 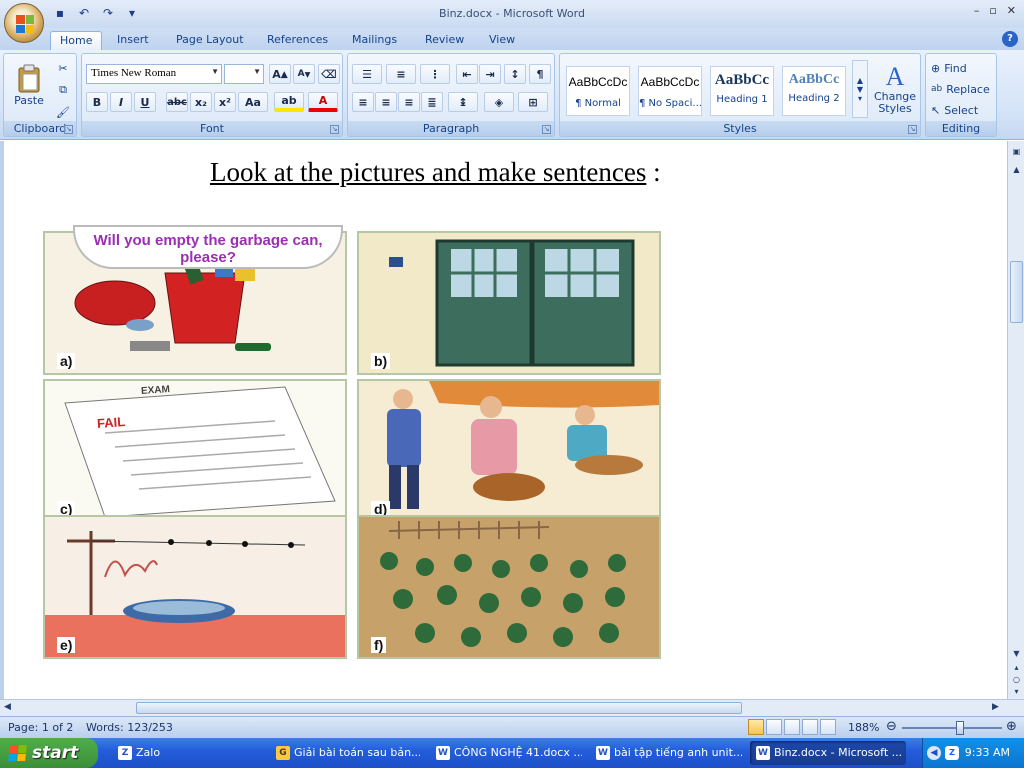 I want to click on previous-page-icon: ▴, so click(x=1016, y=667).